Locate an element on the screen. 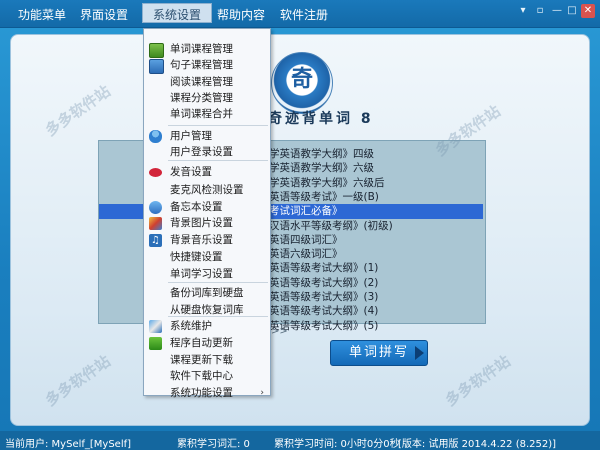 This screenshot has height=450, width=600. menu-item-13: 快捷键设置 is located at coordinates (207, 257).